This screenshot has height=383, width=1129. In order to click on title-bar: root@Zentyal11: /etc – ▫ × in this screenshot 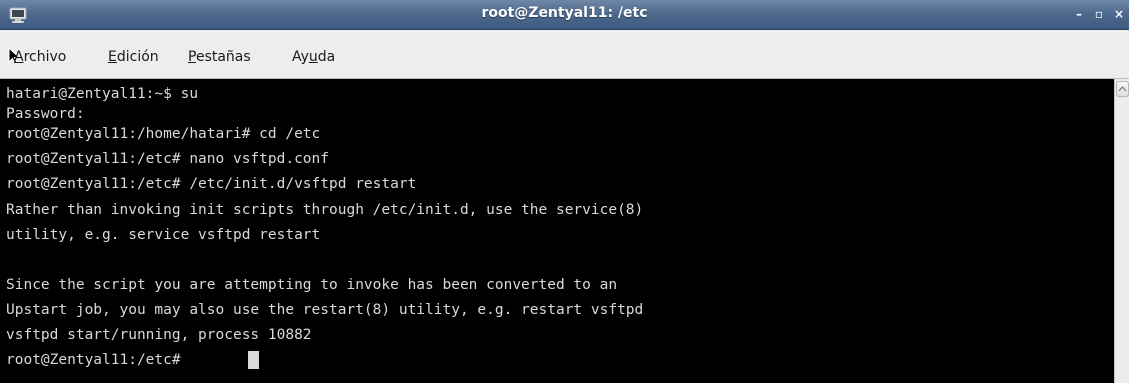, I will do `click(564, 15)`.